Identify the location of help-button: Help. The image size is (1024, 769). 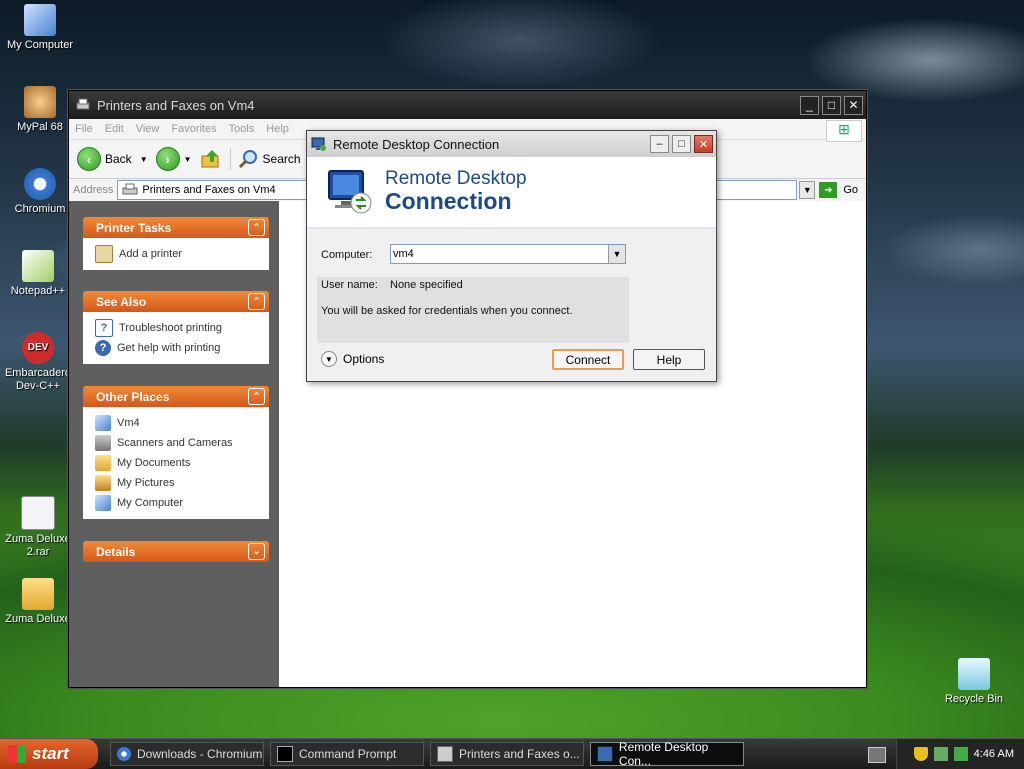
(669, 359).